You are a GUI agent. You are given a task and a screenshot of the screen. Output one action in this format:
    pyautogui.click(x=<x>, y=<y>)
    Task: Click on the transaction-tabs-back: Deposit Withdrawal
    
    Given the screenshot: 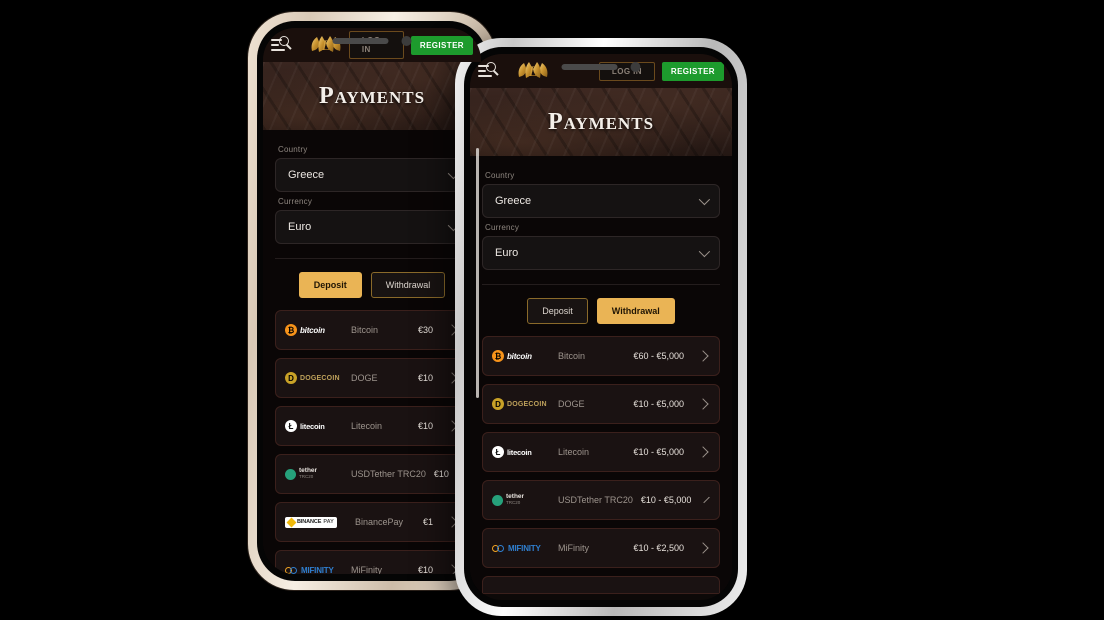 What is the action you would take?
    pyautogui.click(x=372, y=284)
    